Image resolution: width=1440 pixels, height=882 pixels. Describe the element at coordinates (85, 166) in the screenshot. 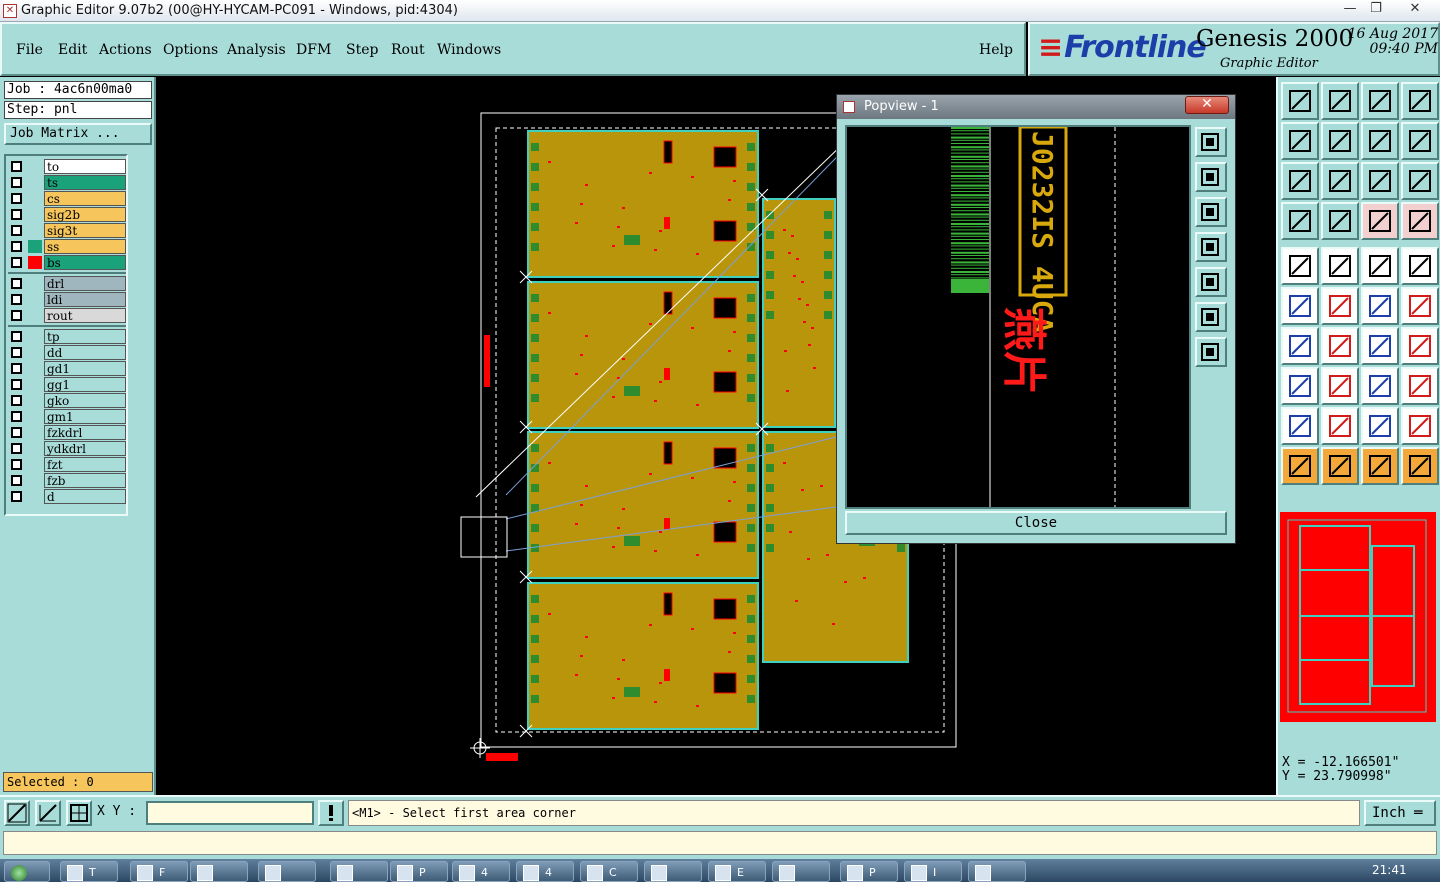

I see `layer-name: to` at that location.